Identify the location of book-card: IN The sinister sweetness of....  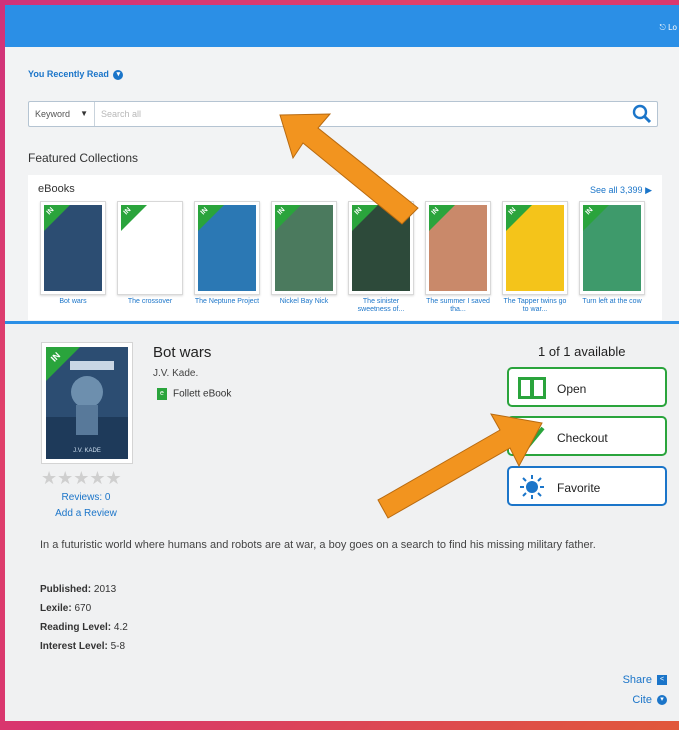
(381, 257).